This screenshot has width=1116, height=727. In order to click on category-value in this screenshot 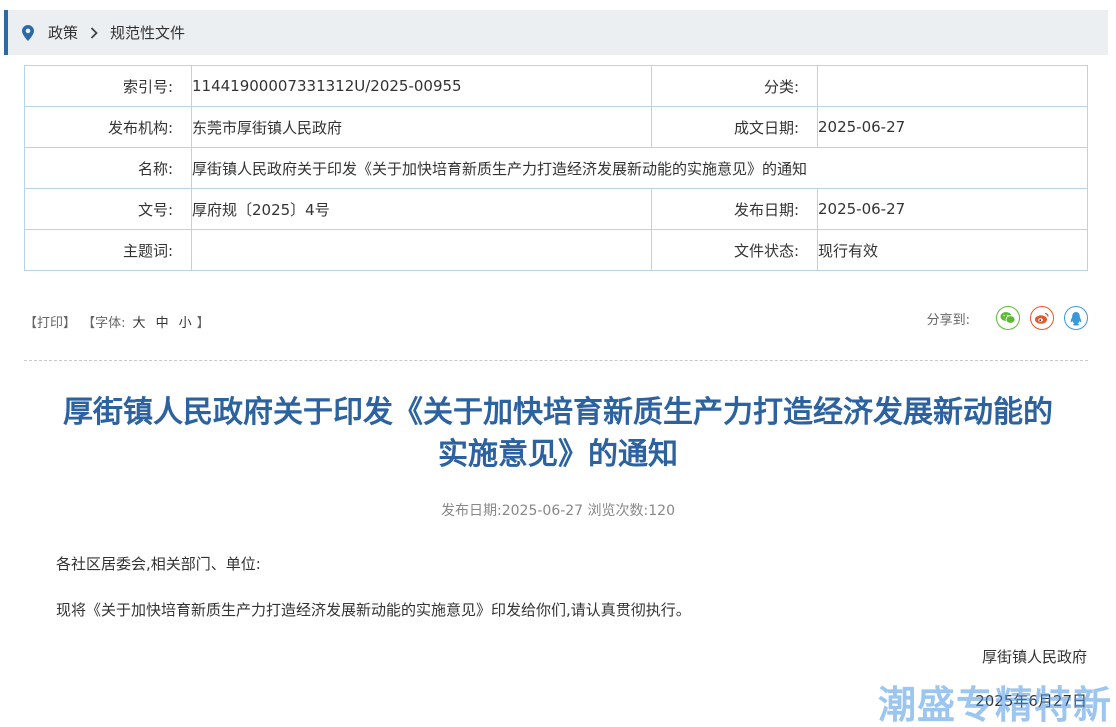, I will do `click(952, 86)`.